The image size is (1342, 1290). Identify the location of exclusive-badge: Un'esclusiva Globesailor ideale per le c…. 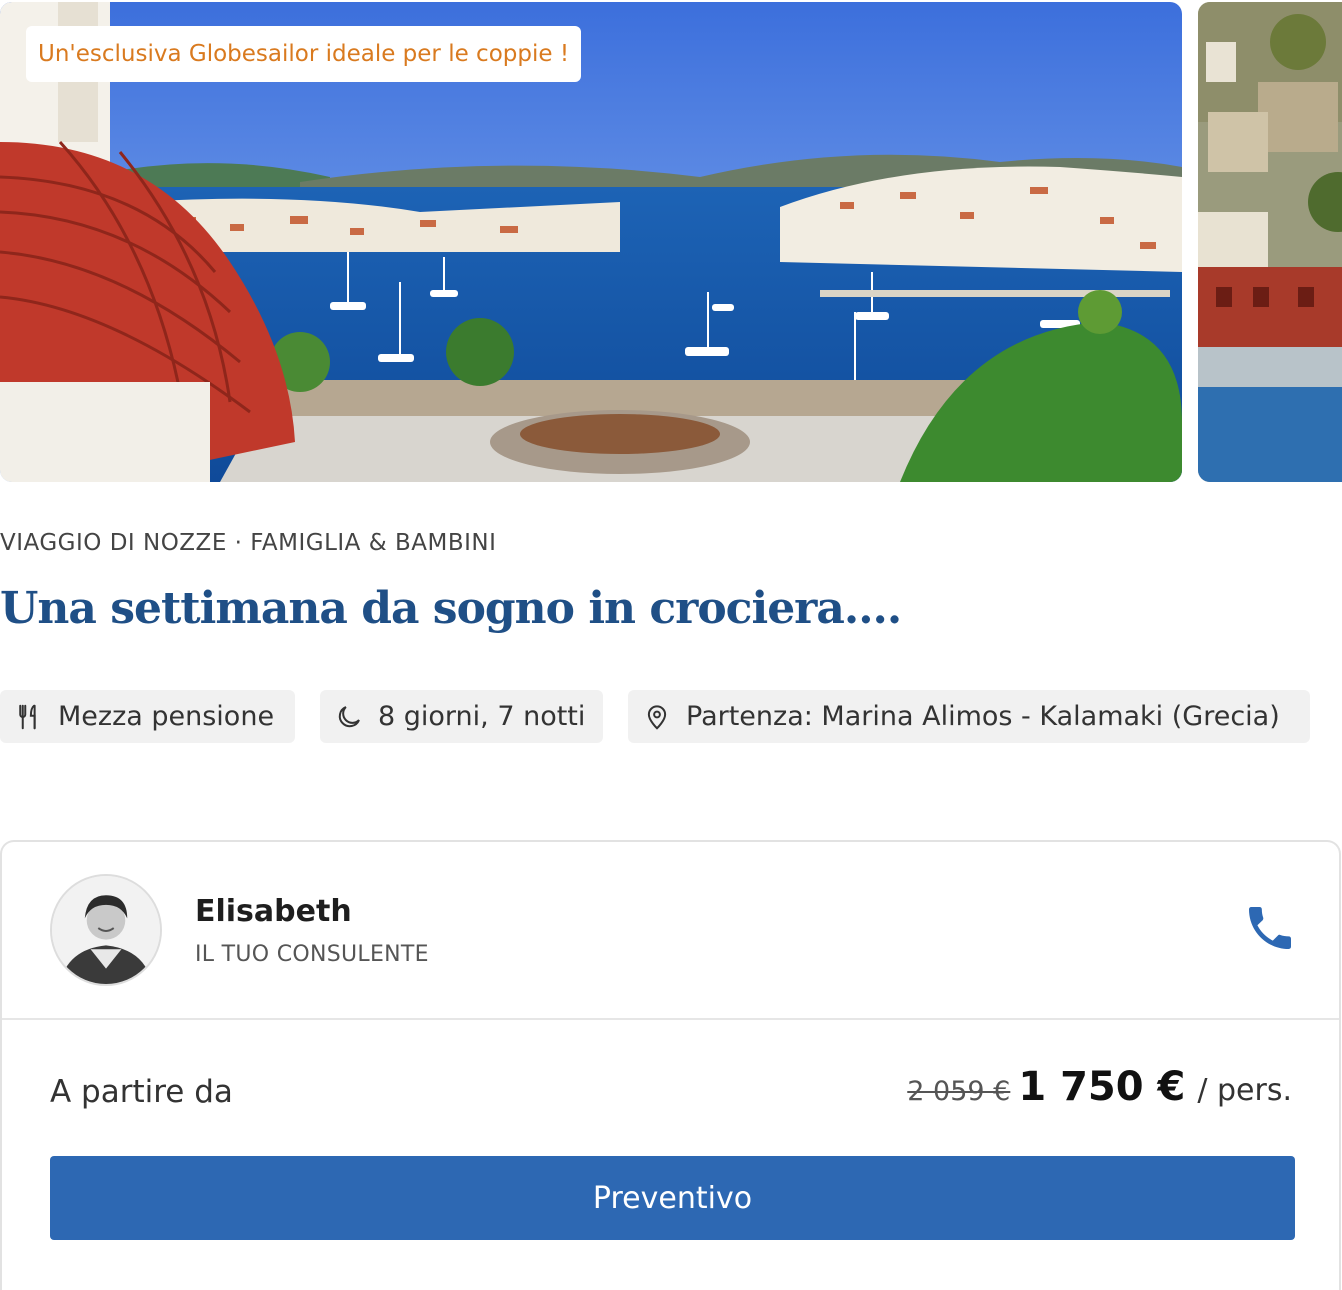
(304, 54).